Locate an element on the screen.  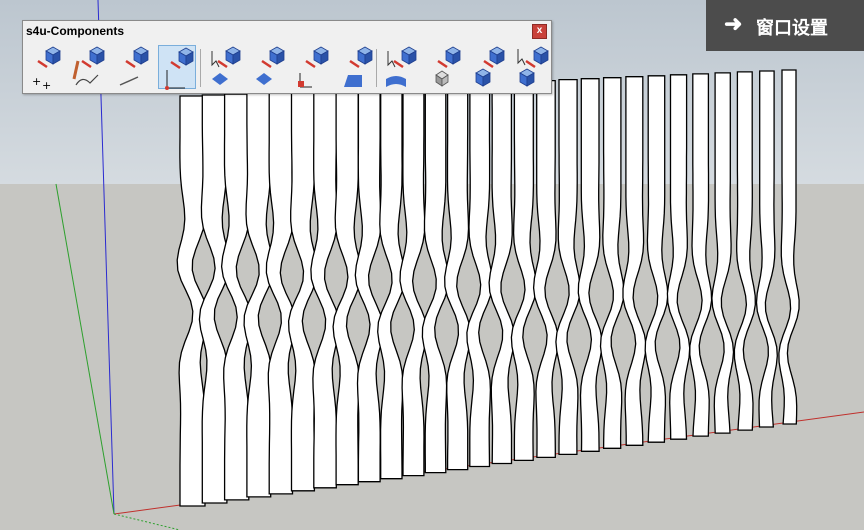
window-settings-button: ➜ 窗口设置 is located at coordinates (785, 25).